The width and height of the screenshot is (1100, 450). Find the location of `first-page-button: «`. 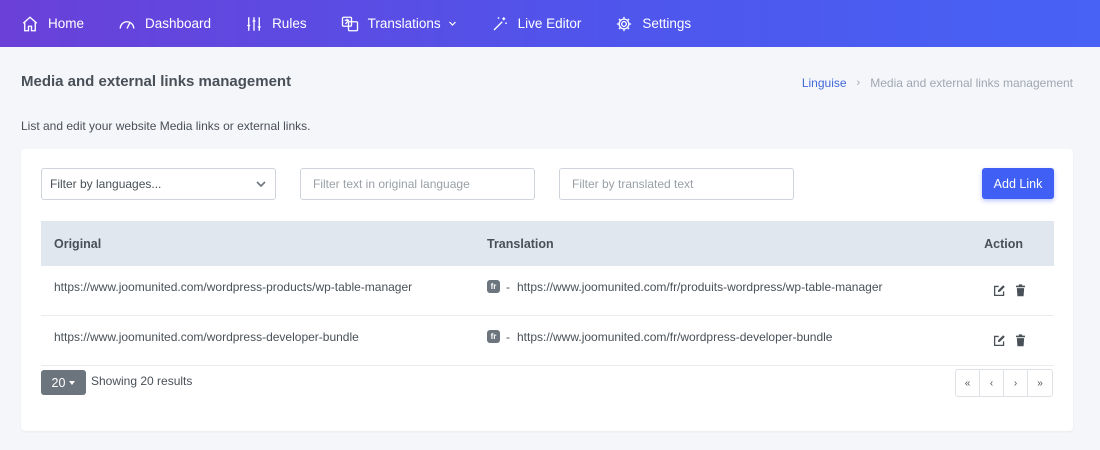

first-page-button: « is located at coordinates (968, 383).